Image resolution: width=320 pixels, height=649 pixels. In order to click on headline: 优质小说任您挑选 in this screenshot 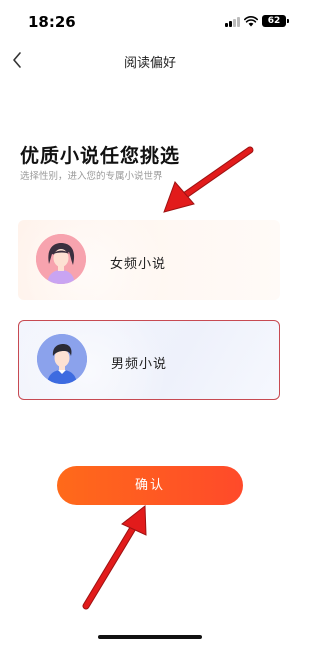, I will do `click(100, 156)`.